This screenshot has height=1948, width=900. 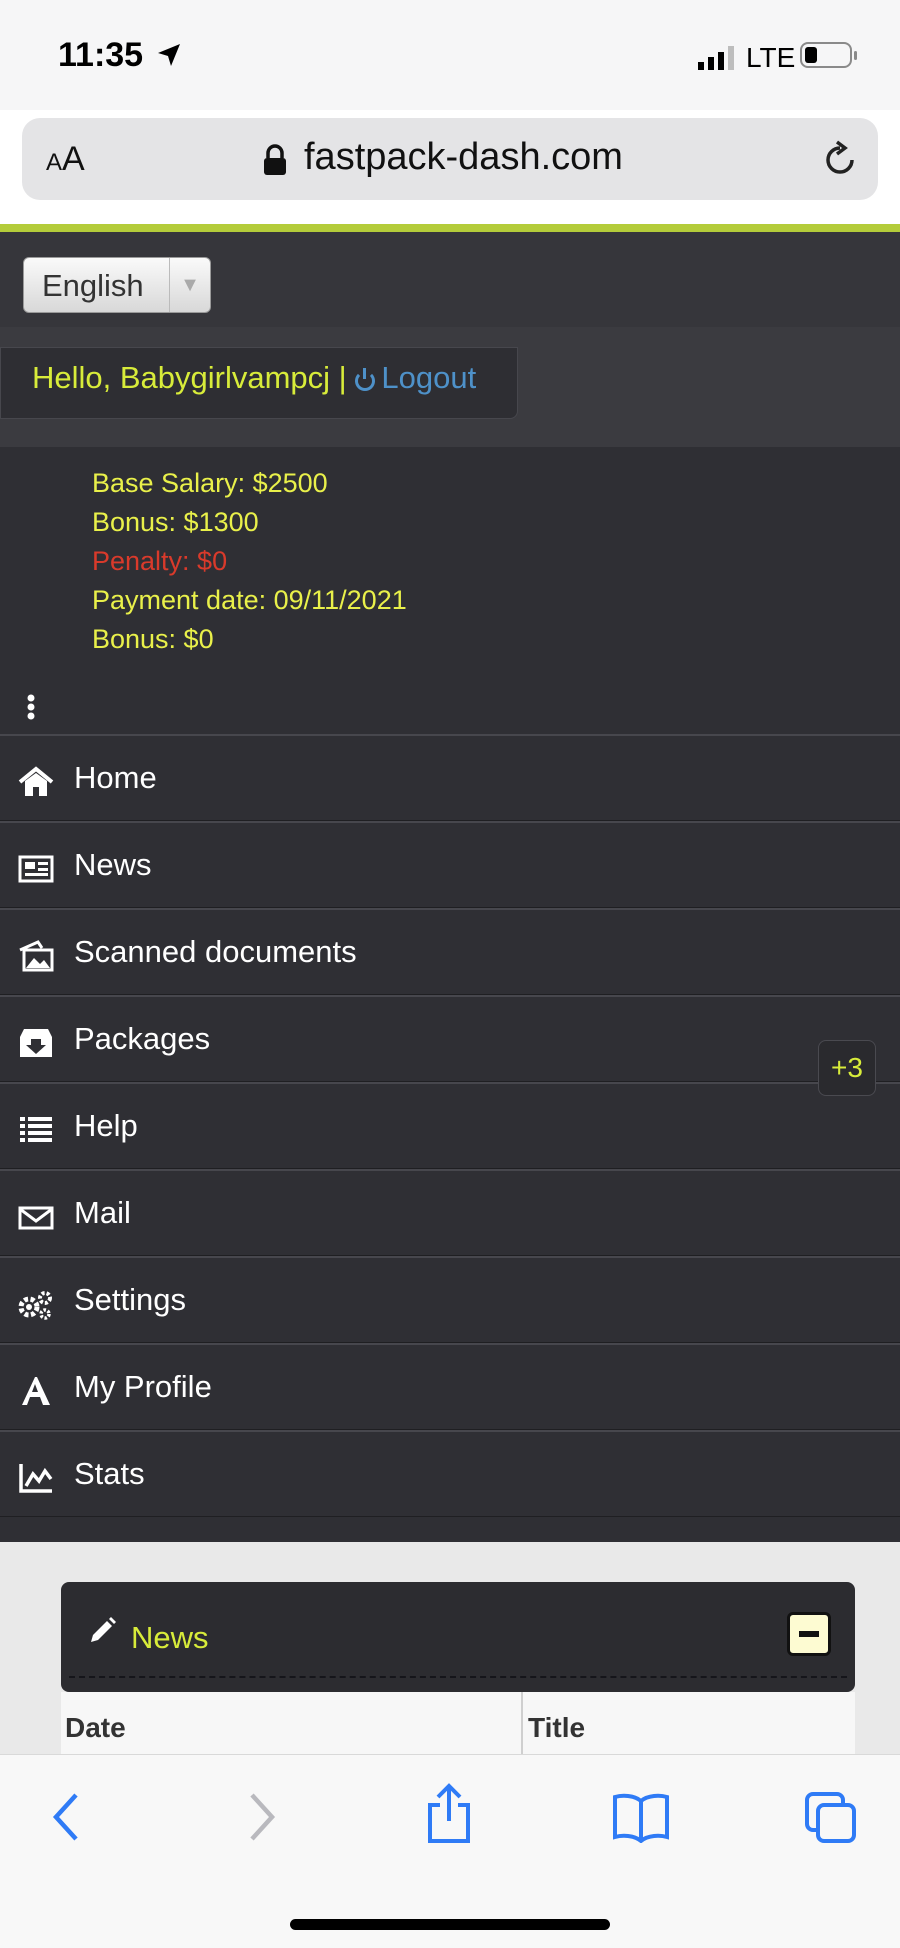 What do you see at coordinates (556, 1728) in the screenshot?
I see `column-title: Title` at bounding box center [556, 1728].